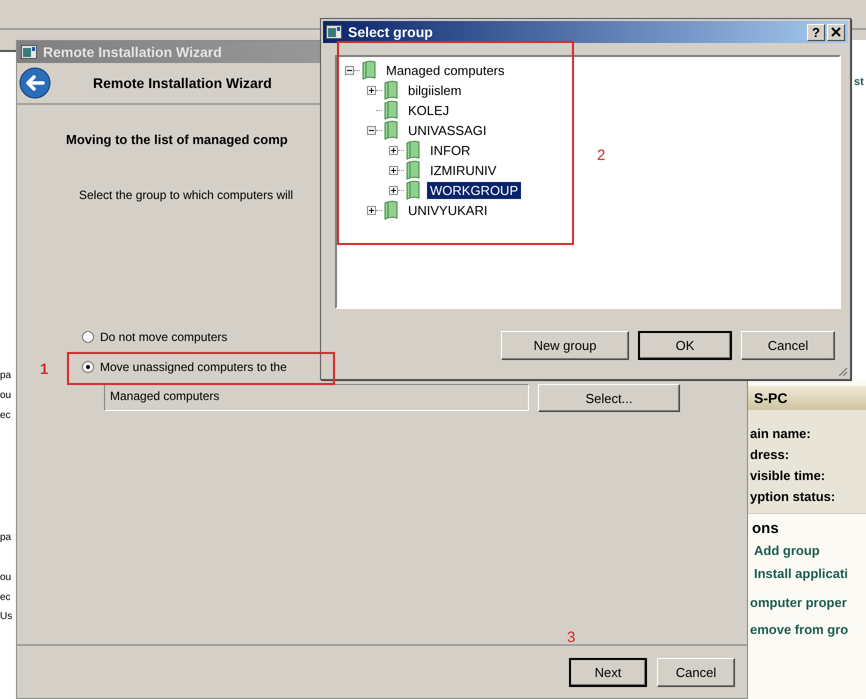 The height and width of the screenshot is (699, 866). What do you see at coordinates (35, 83) in the screenshot?
I see `back-icon` at bounding box center [35, 83].